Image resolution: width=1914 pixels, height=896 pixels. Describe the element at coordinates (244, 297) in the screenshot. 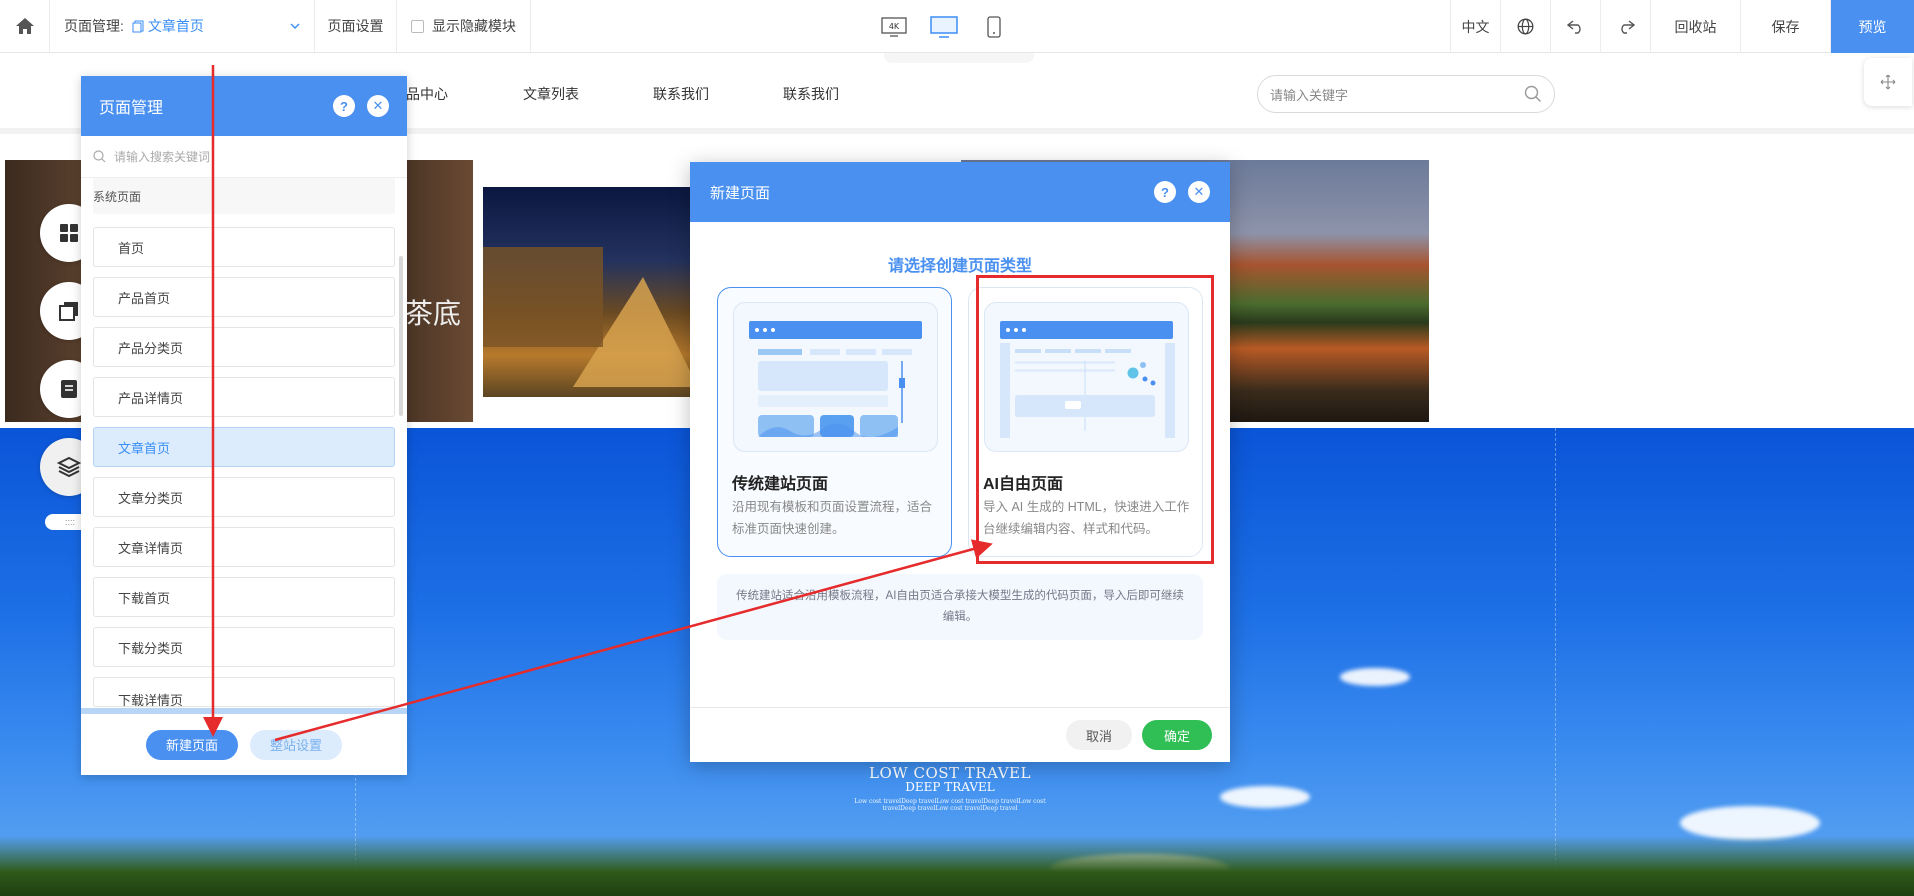

I see `page-item-product-home: 产品首页` at that location.